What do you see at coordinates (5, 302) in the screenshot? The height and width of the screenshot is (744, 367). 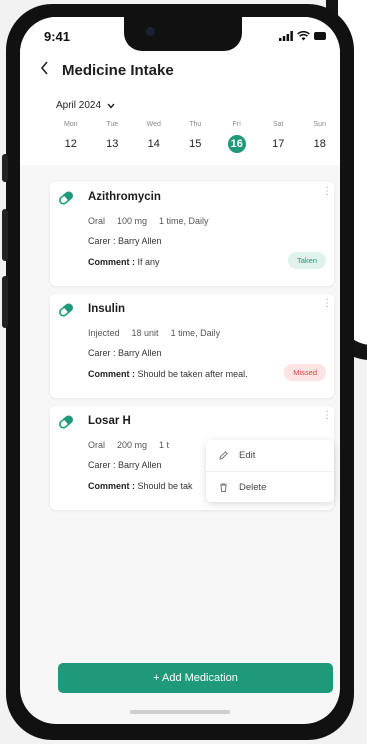 I see `volume-down-button` at bounding box center [5, 302].